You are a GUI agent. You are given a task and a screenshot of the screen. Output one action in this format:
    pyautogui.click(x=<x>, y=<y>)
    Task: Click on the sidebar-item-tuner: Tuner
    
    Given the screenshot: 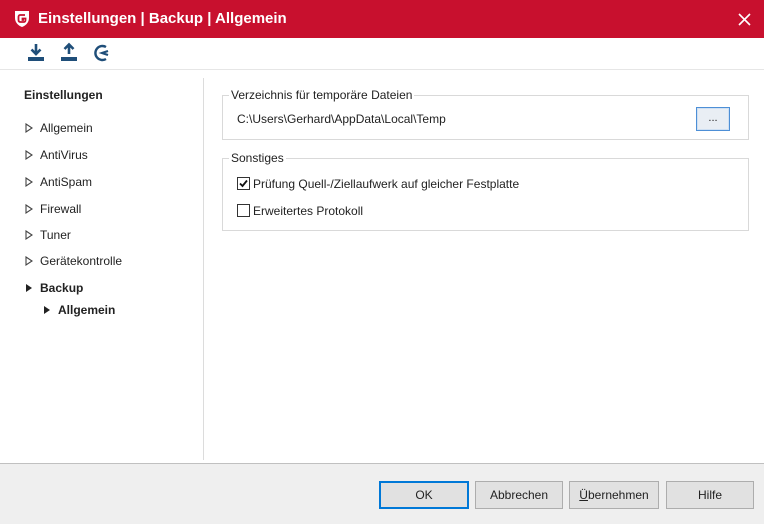 What is the action you would take?
    pyautogui.click(x=47, y=234)
    